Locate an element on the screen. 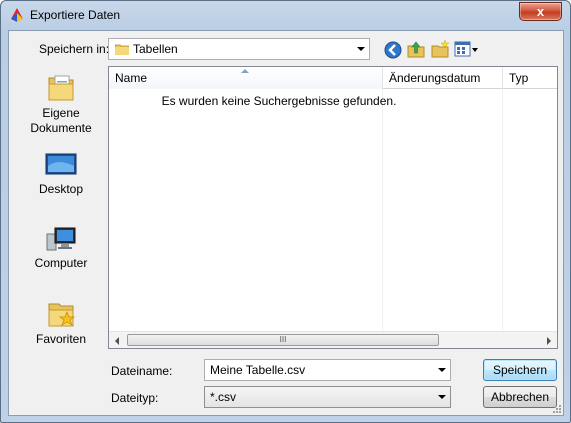 Image resolution: width=571 pixels, height=423 pixels. resize-grip-icon is located at coordinates (557, 409).